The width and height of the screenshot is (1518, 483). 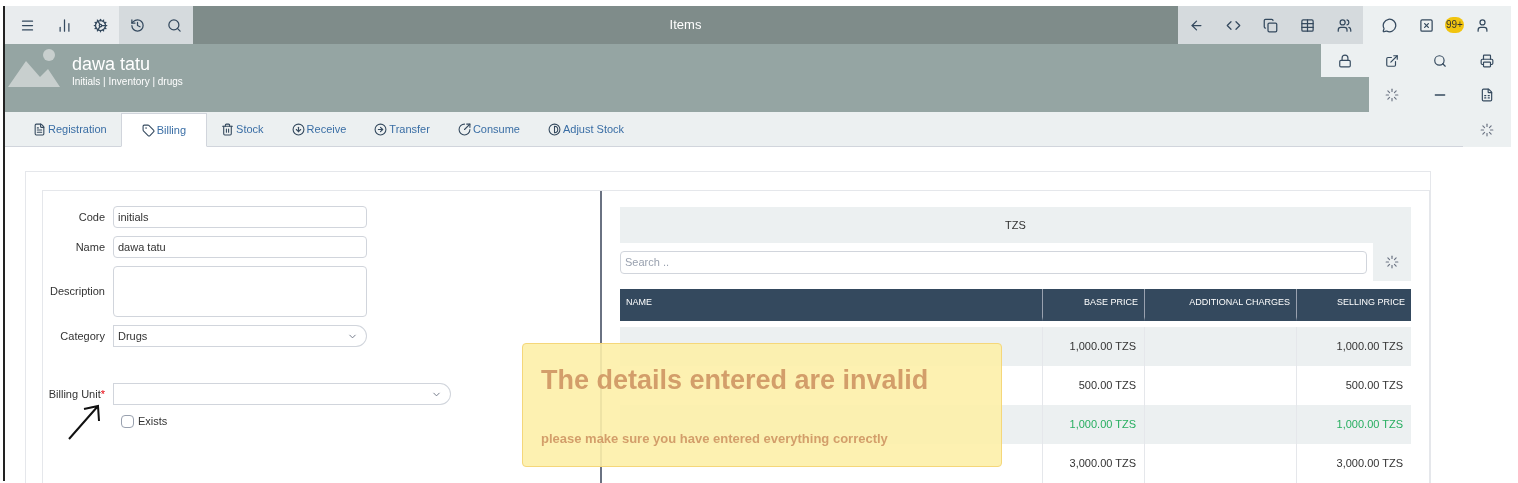 I want to click on column-header: ADDITIONAL CHARGES, so click(x=1220, y=305).